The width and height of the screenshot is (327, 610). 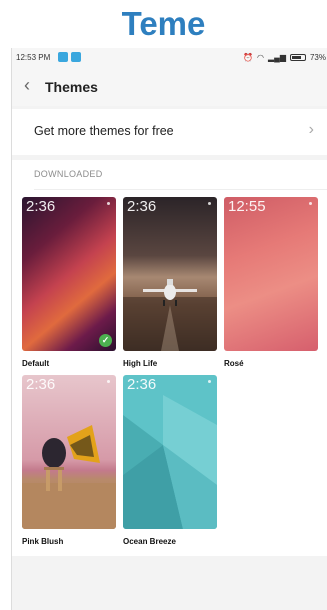 I want to click on theme-name: Ocean Breeze, so click(x=149, y=541).